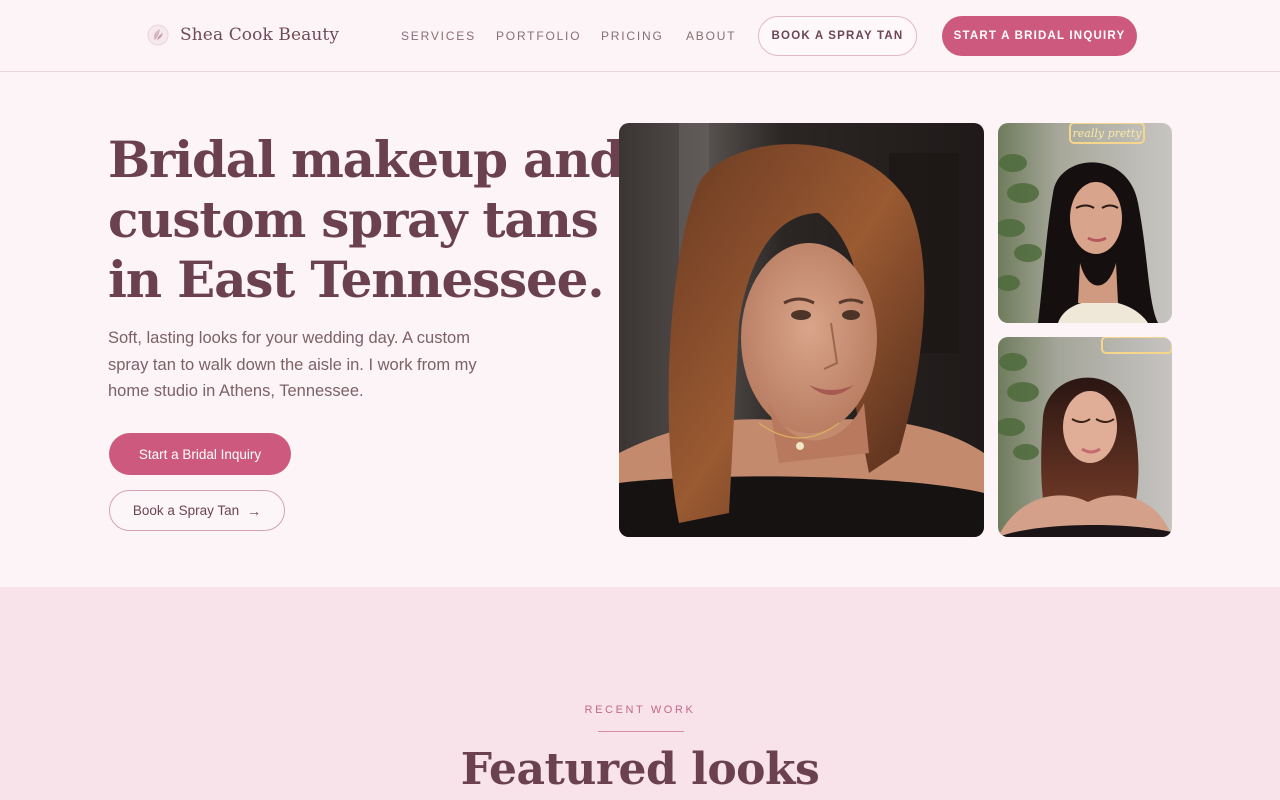 The width and height of the screenshot is (1280, 800). Describe the element at coordinates (353, 219) in the screenshot. I see `hero-title-line: custom spray tans` at that location.